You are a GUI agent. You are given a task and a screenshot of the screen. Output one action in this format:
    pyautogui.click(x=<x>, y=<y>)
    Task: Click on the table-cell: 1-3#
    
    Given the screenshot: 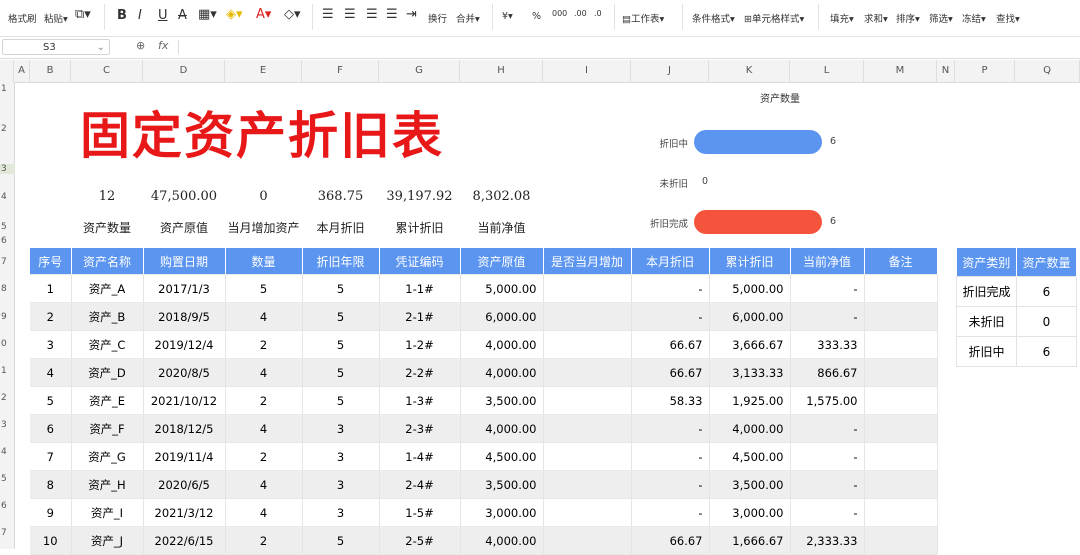 What is the action you would take?
    pyautogui.click(x=420, y=400)
    